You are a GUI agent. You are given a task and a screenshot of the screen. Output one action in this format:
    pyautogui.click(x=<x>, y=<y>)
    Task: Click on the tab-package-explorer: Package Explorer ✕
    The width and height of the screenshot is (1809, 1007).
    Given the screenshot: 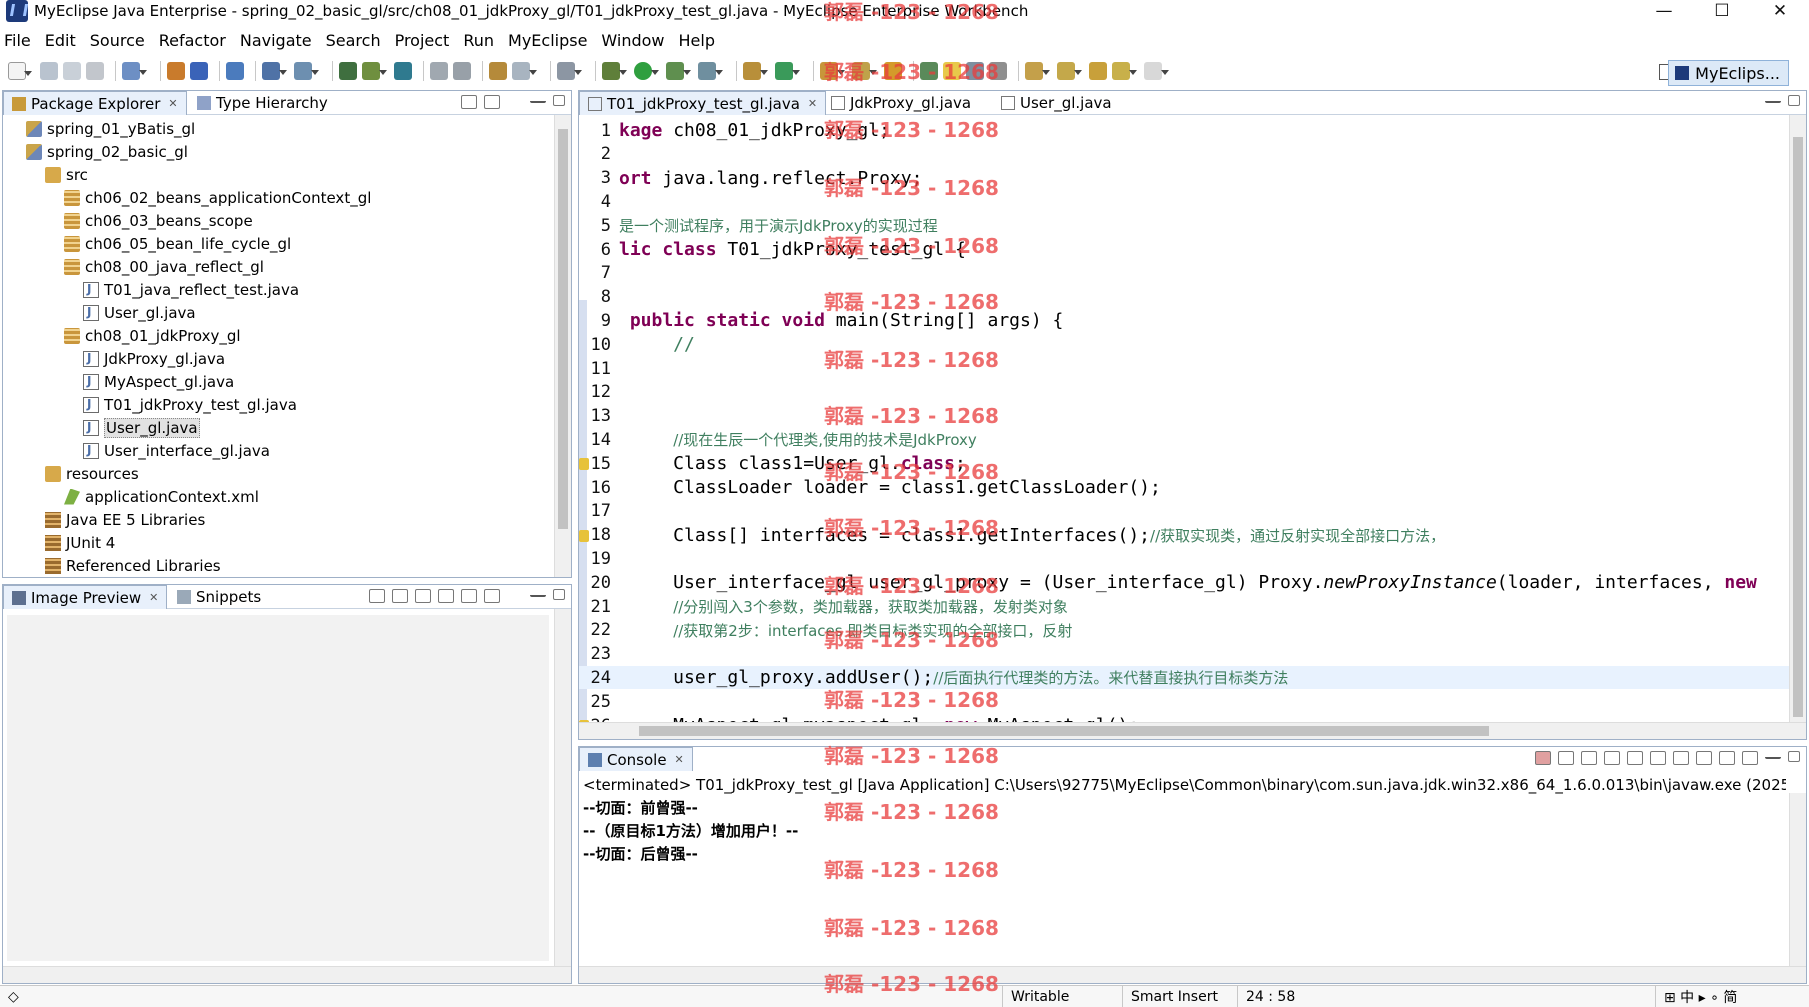 What is the action you would take?
    pyautogui.click(x=95, y=103)
    